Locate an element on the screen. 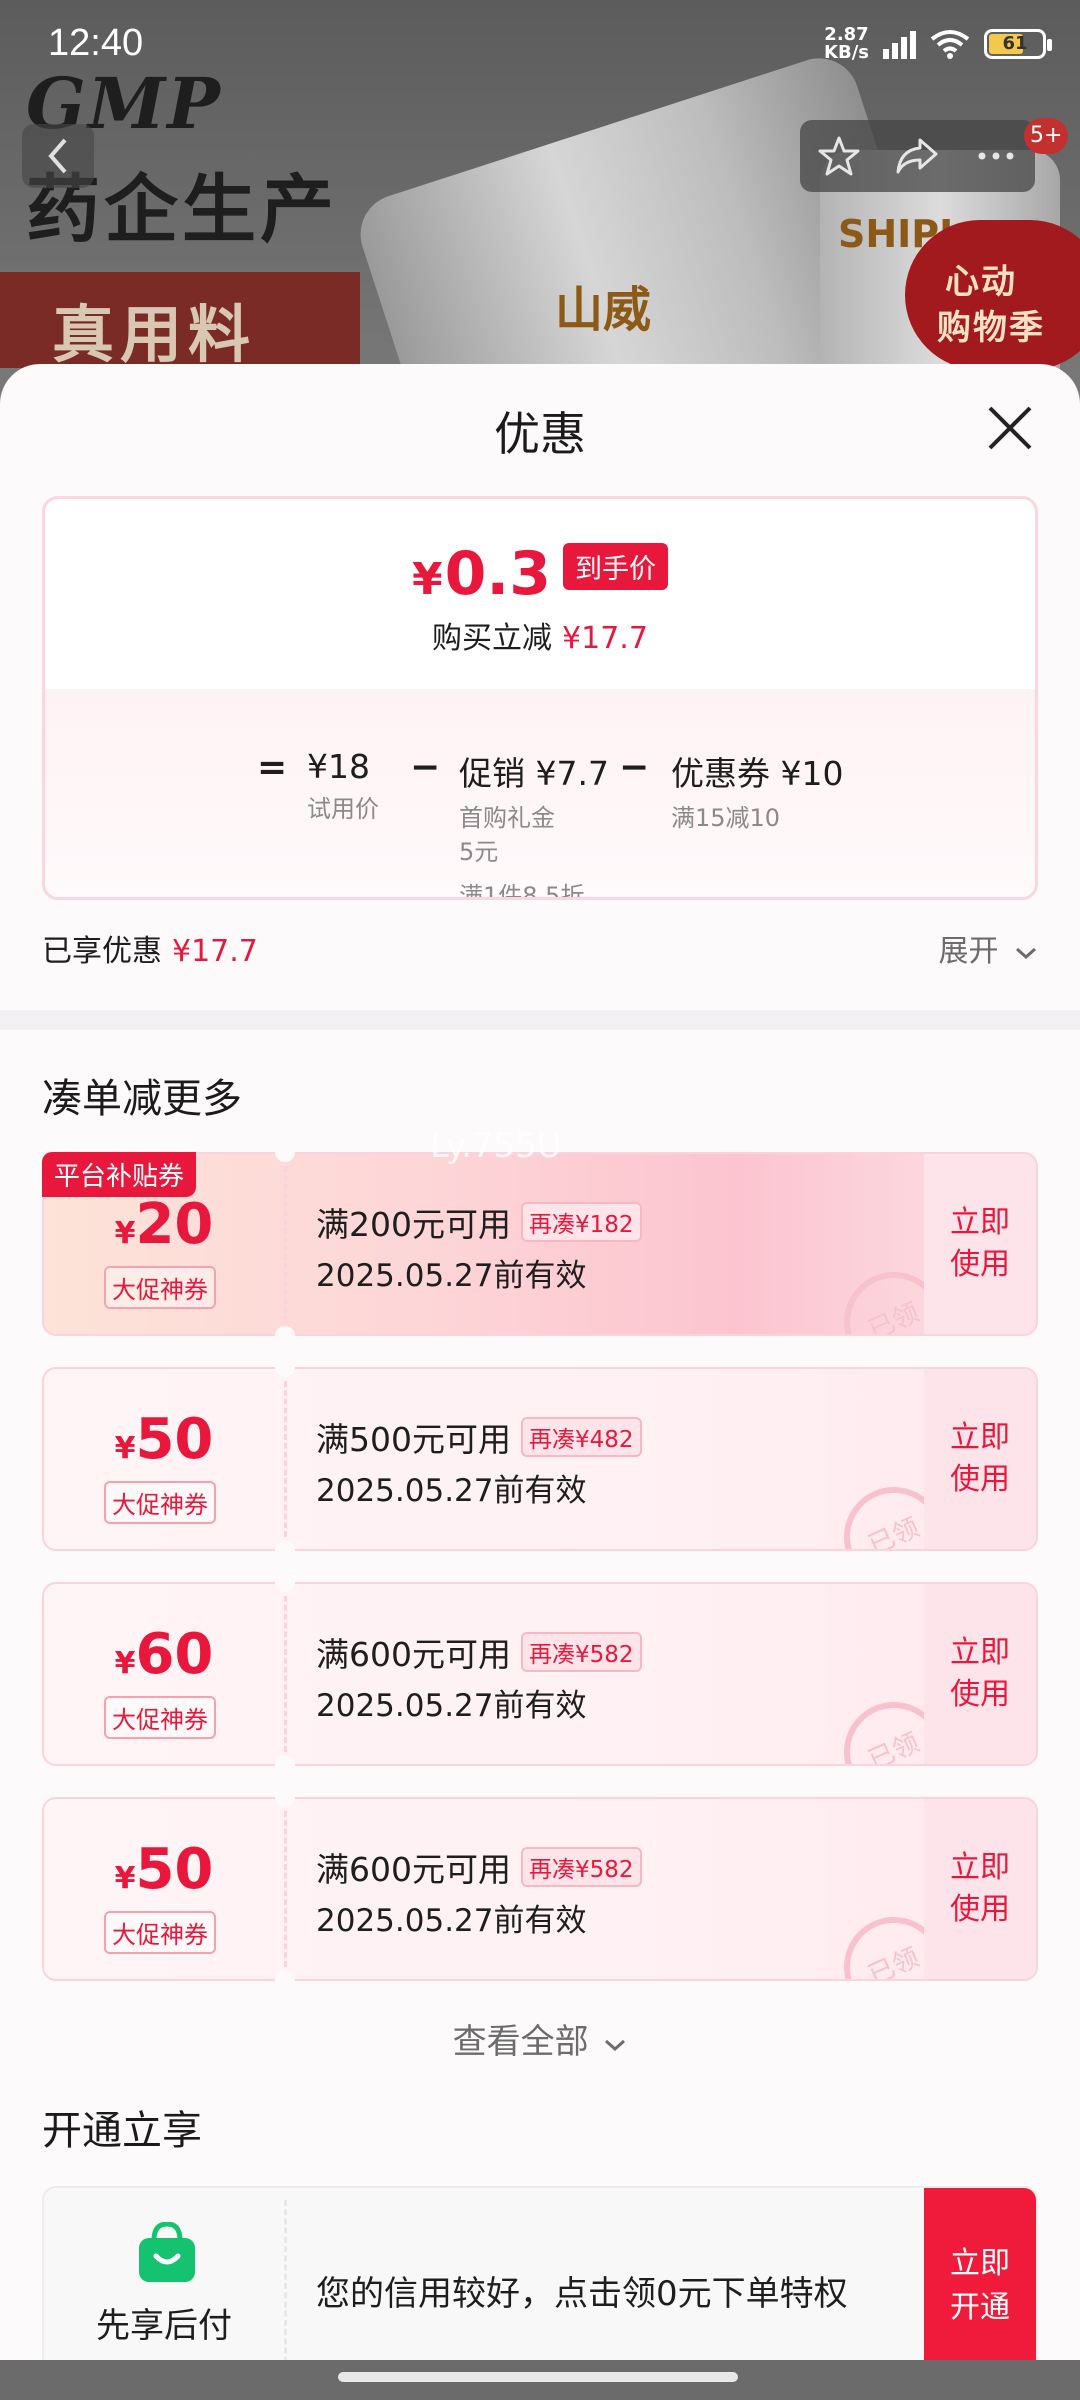 This screenshot has height=2400, width=1080. back-button is located at coordinates (58, 156).